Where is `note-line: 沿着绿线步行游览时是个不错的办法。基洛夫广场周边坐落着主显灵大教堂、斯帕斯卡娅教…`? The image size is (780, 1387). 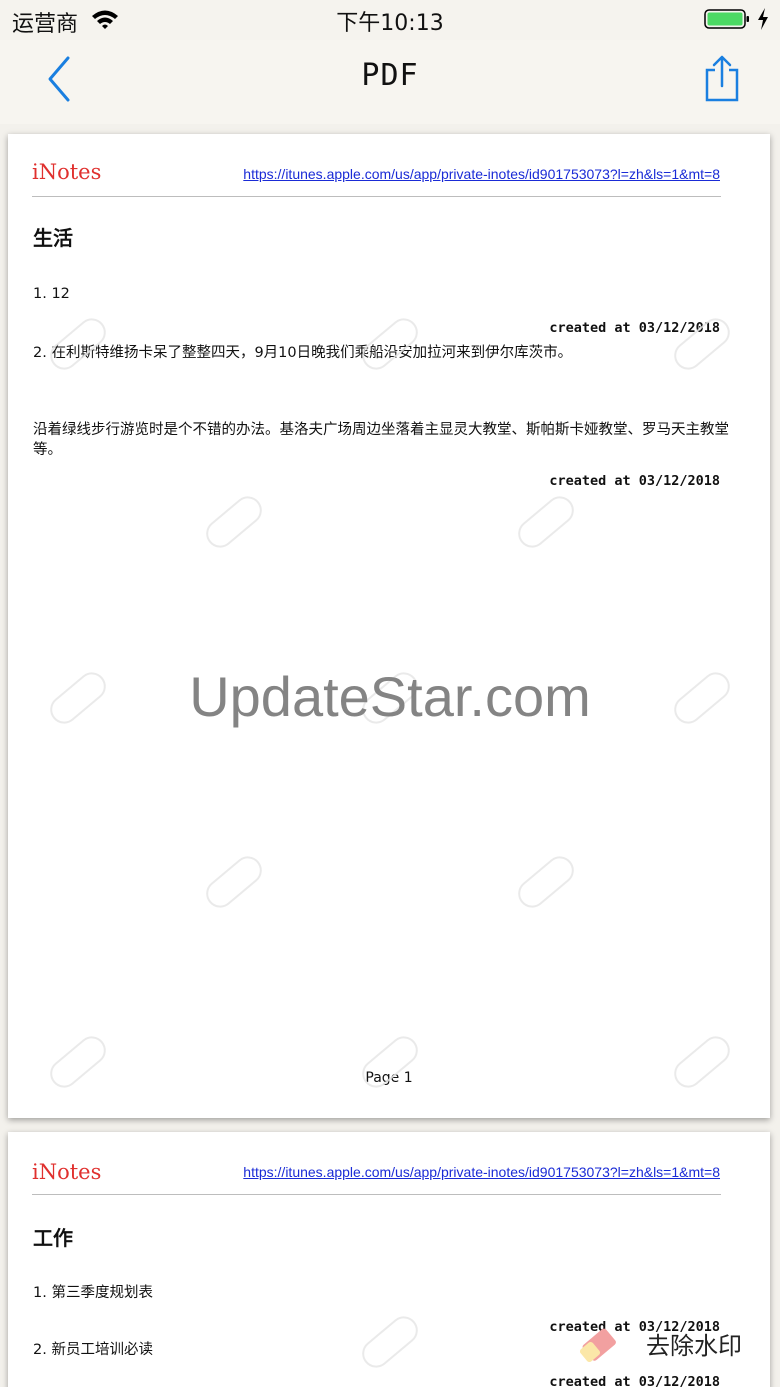 note-line: 沿着绿线步行游览时是个不错的办法。基洛夫广场周边坐落着主显灵大教堂、斯帕斯卡娅教… is located at coordinates (381, 440).